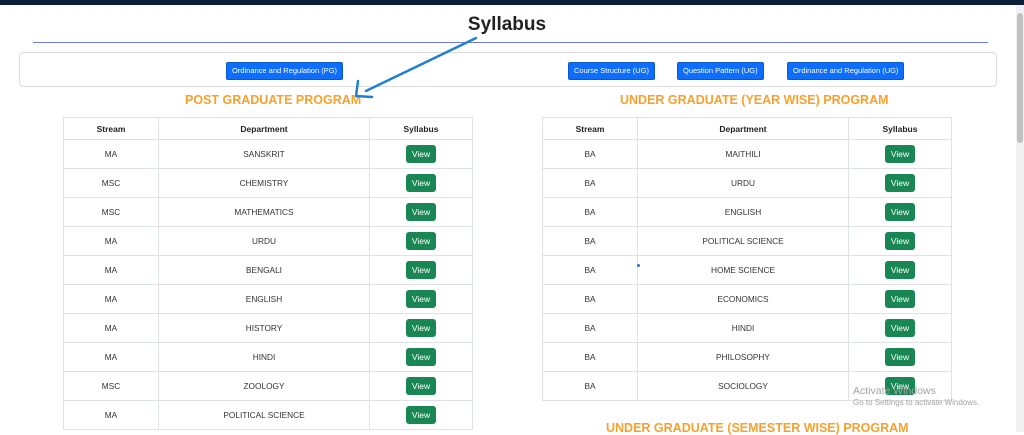 The image size is (1024, 435). What do you see at coordinates (416, 67) in the screenshot?
I see `annotation-arrow-icon` at bounding box center [416, 67].